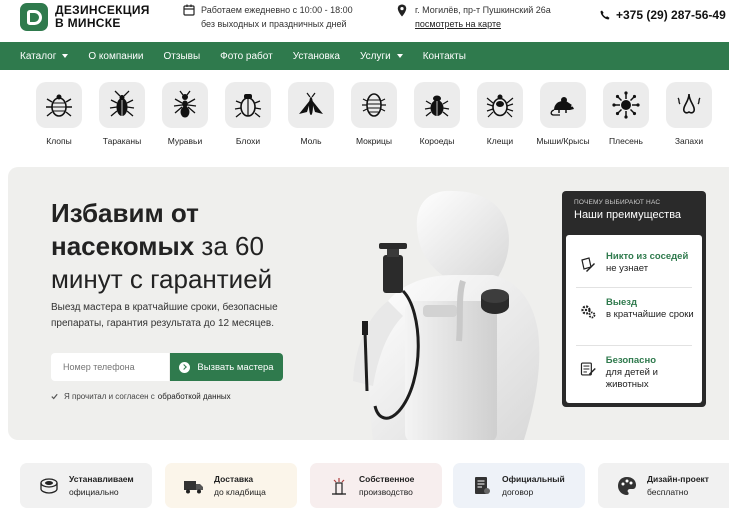 The width and height of the screenshot is (729, 512). What do you see at coordinates (627, 485) in the screenshot?
I see `palette-icon` at bounding box center [627, 485].